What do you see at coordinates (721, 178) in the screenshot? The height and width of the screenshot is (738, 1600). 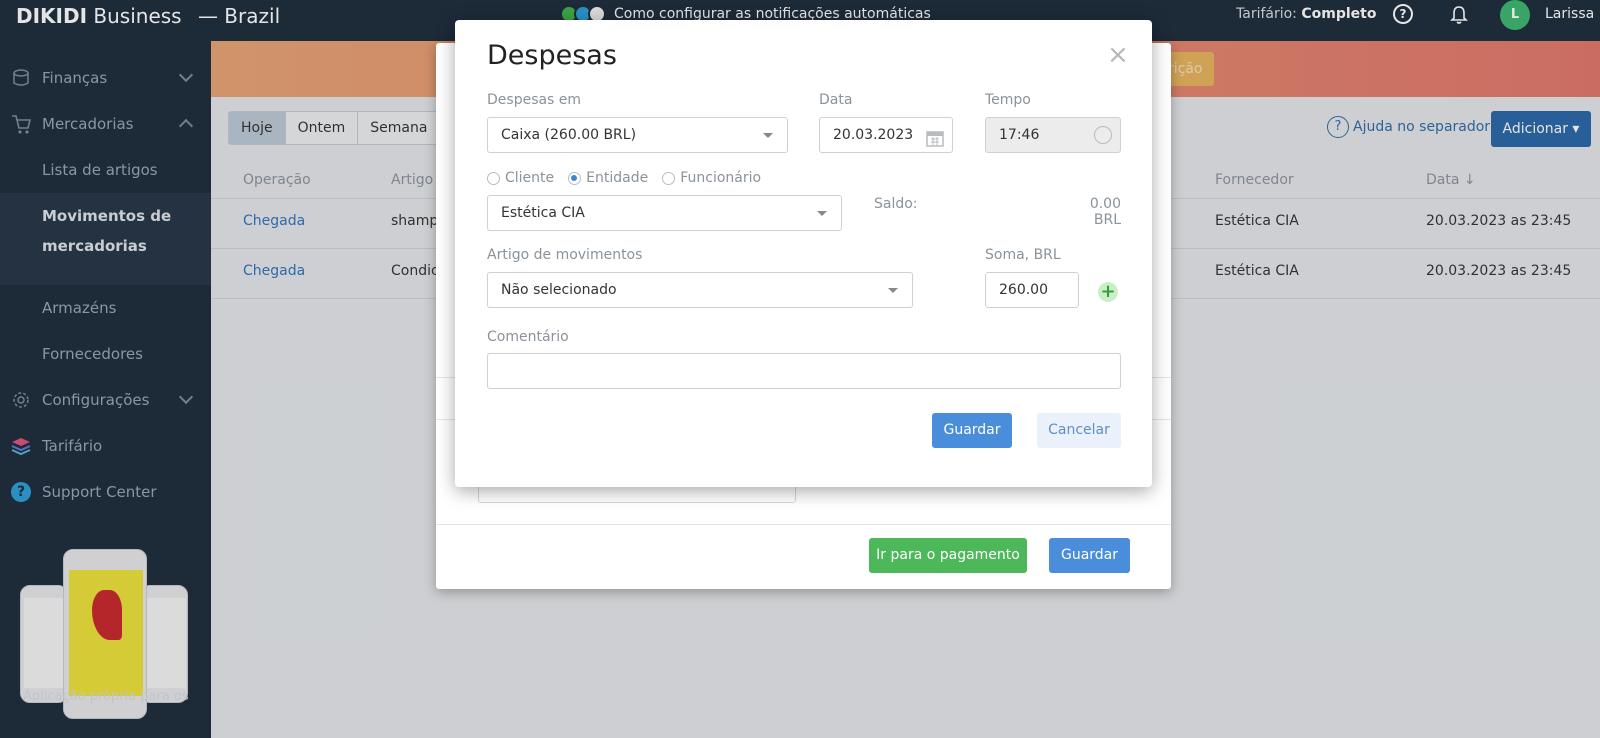 I see `radio-label: Funcionário` at bounding box center [721, 178].